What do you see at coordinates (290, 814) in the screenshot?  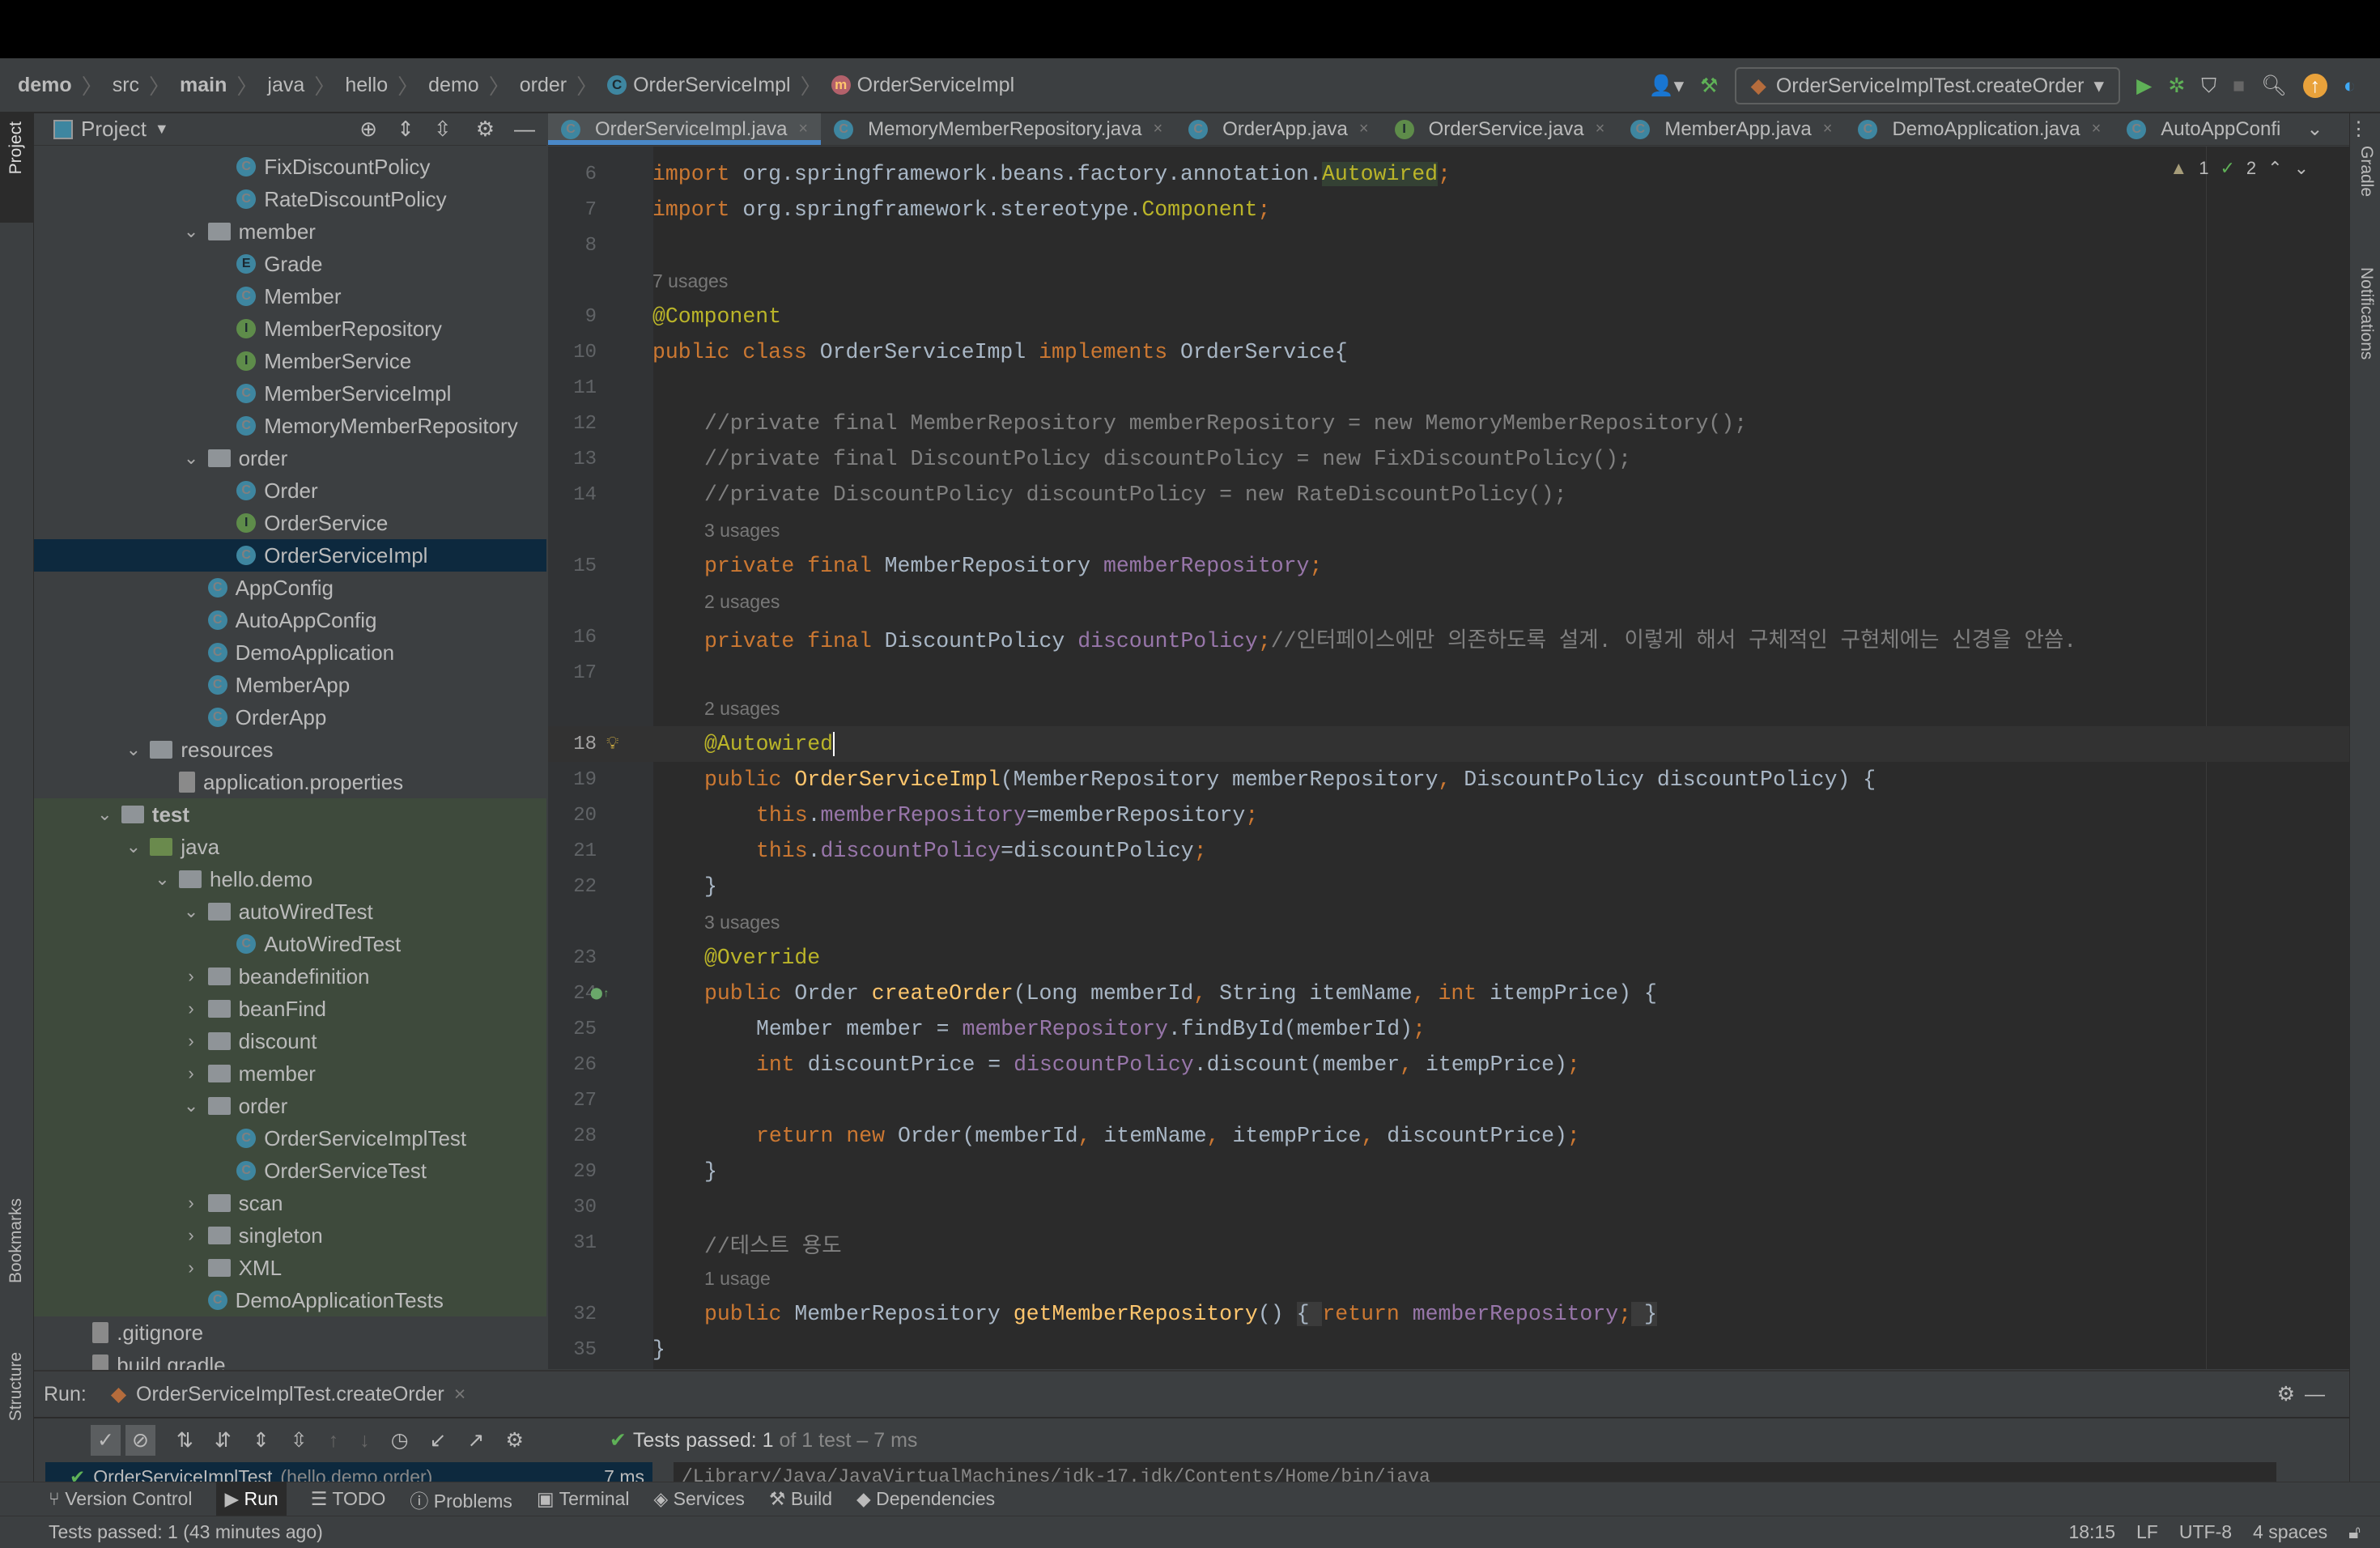 I see `tree-item: ⌄ test` at bounding box center [290, 814].